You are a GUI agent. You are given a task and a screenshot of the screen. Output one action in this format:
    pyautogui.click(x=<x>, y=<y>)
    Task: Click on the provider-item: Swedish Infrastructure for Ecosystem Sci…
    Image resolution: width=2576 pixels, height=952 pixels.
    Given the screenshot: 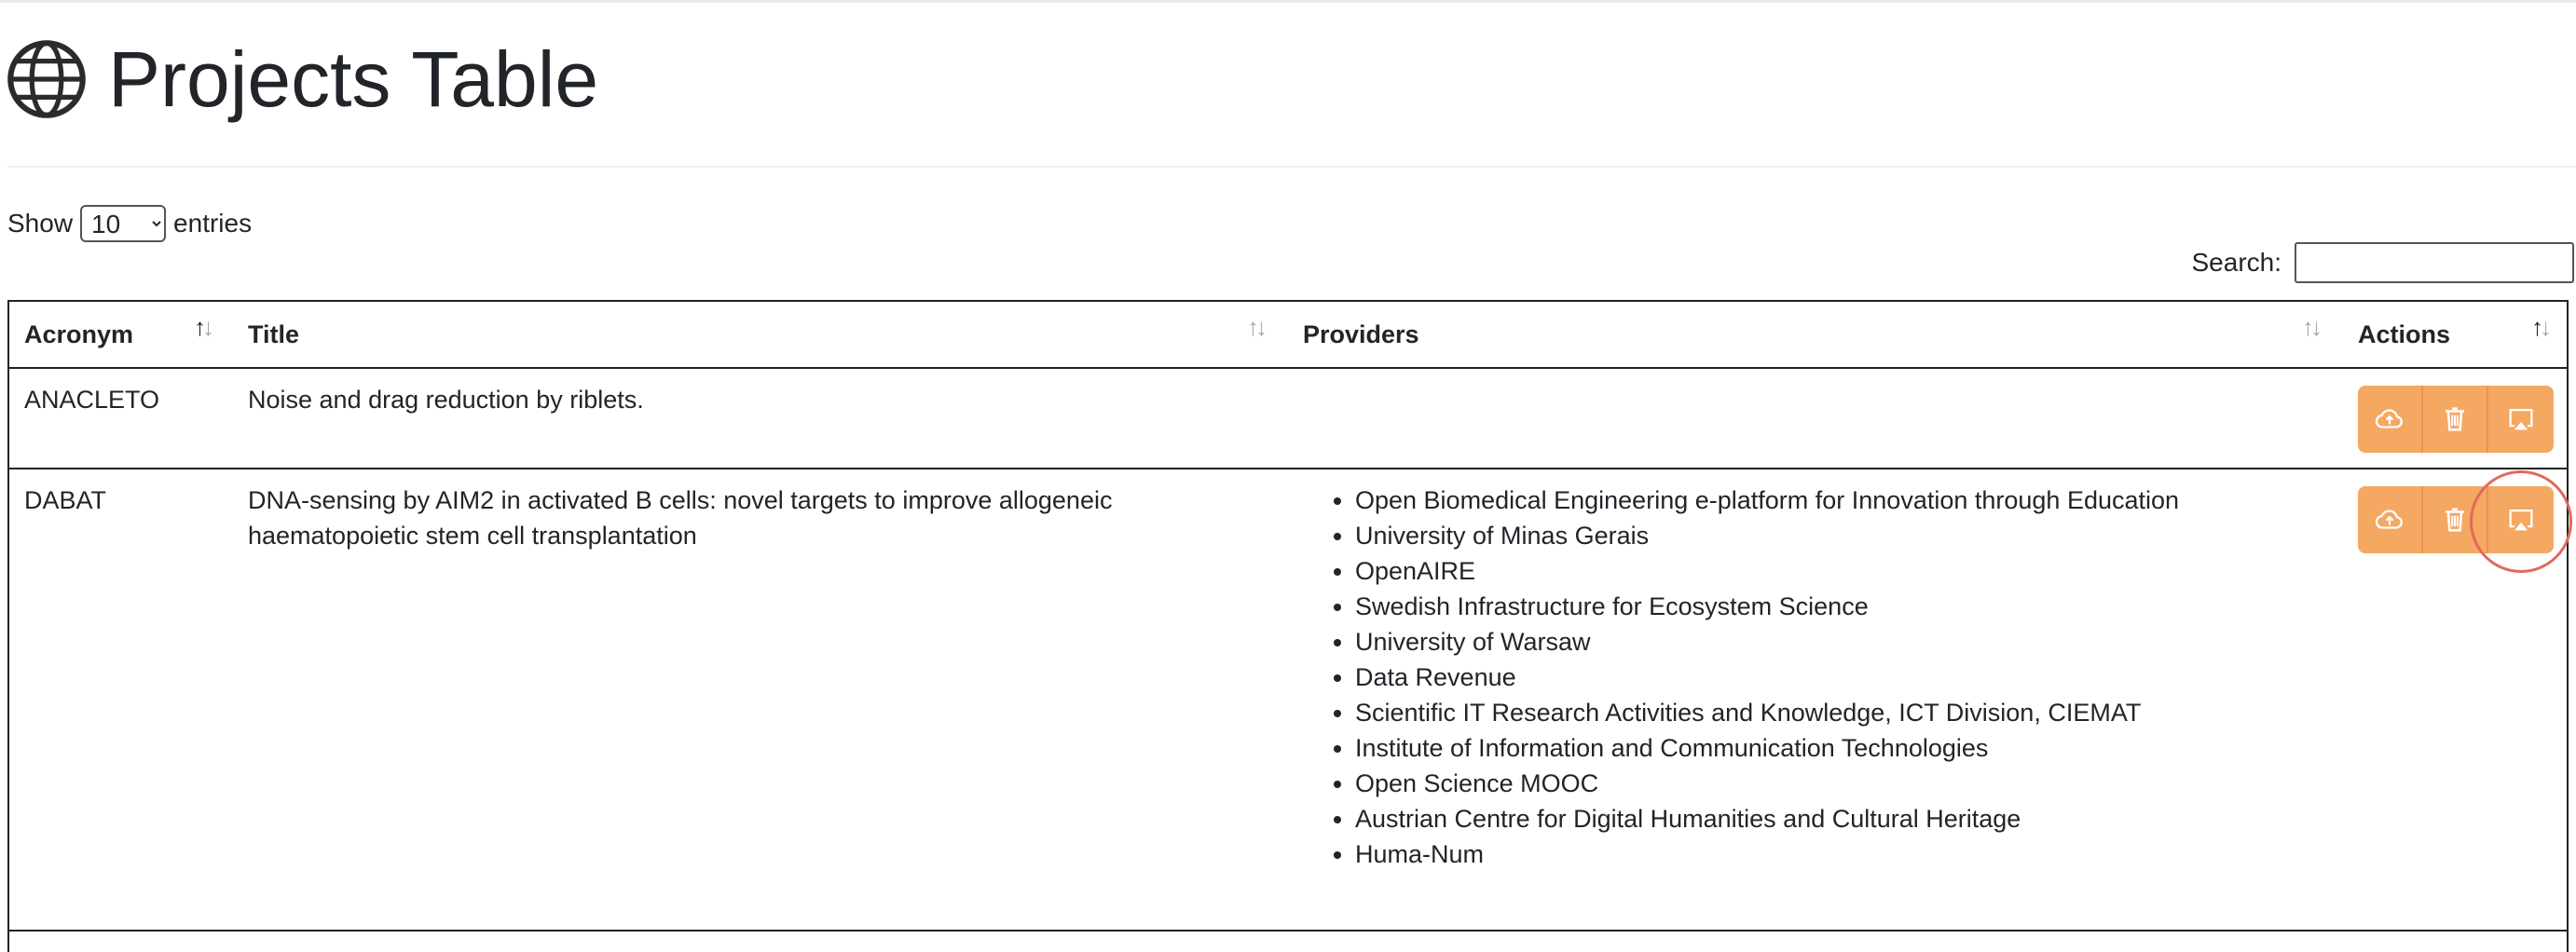 What is the action you would take?
    pyautogui.click(x=1767, y=606)
    